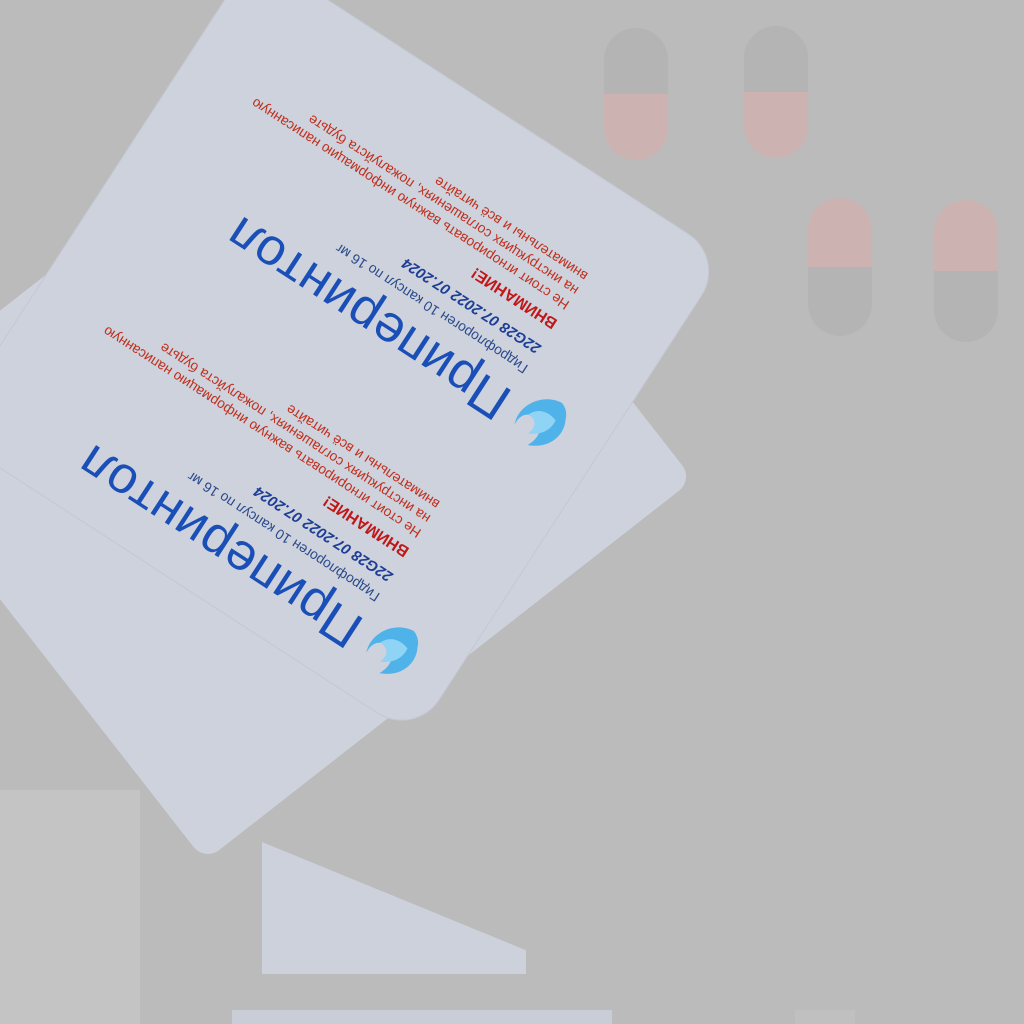 Image resolution: width=1024 pixels, height=1024 pixels. What do you see at coordinates (394, 908) in the screenshot?
I see `paper-fragment` at bounding box center [394, 908].